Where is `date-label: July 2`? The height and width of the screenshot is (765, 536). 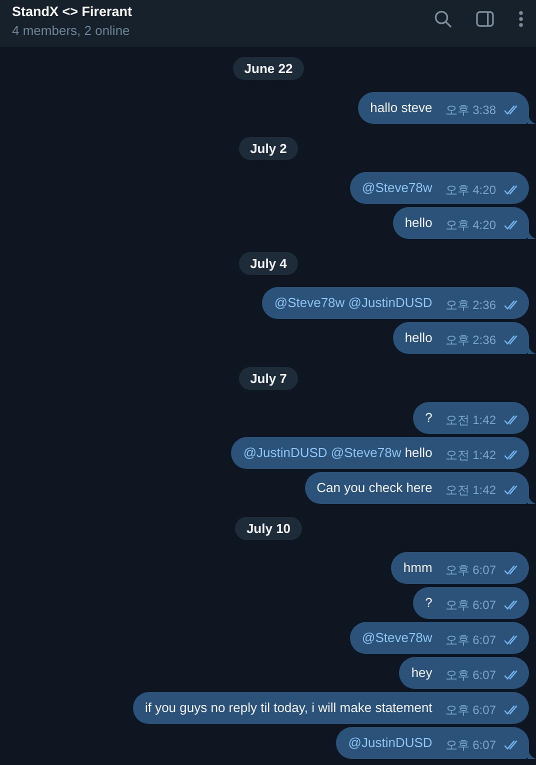 date-label: July 2 is located at coordinates (268, 148).